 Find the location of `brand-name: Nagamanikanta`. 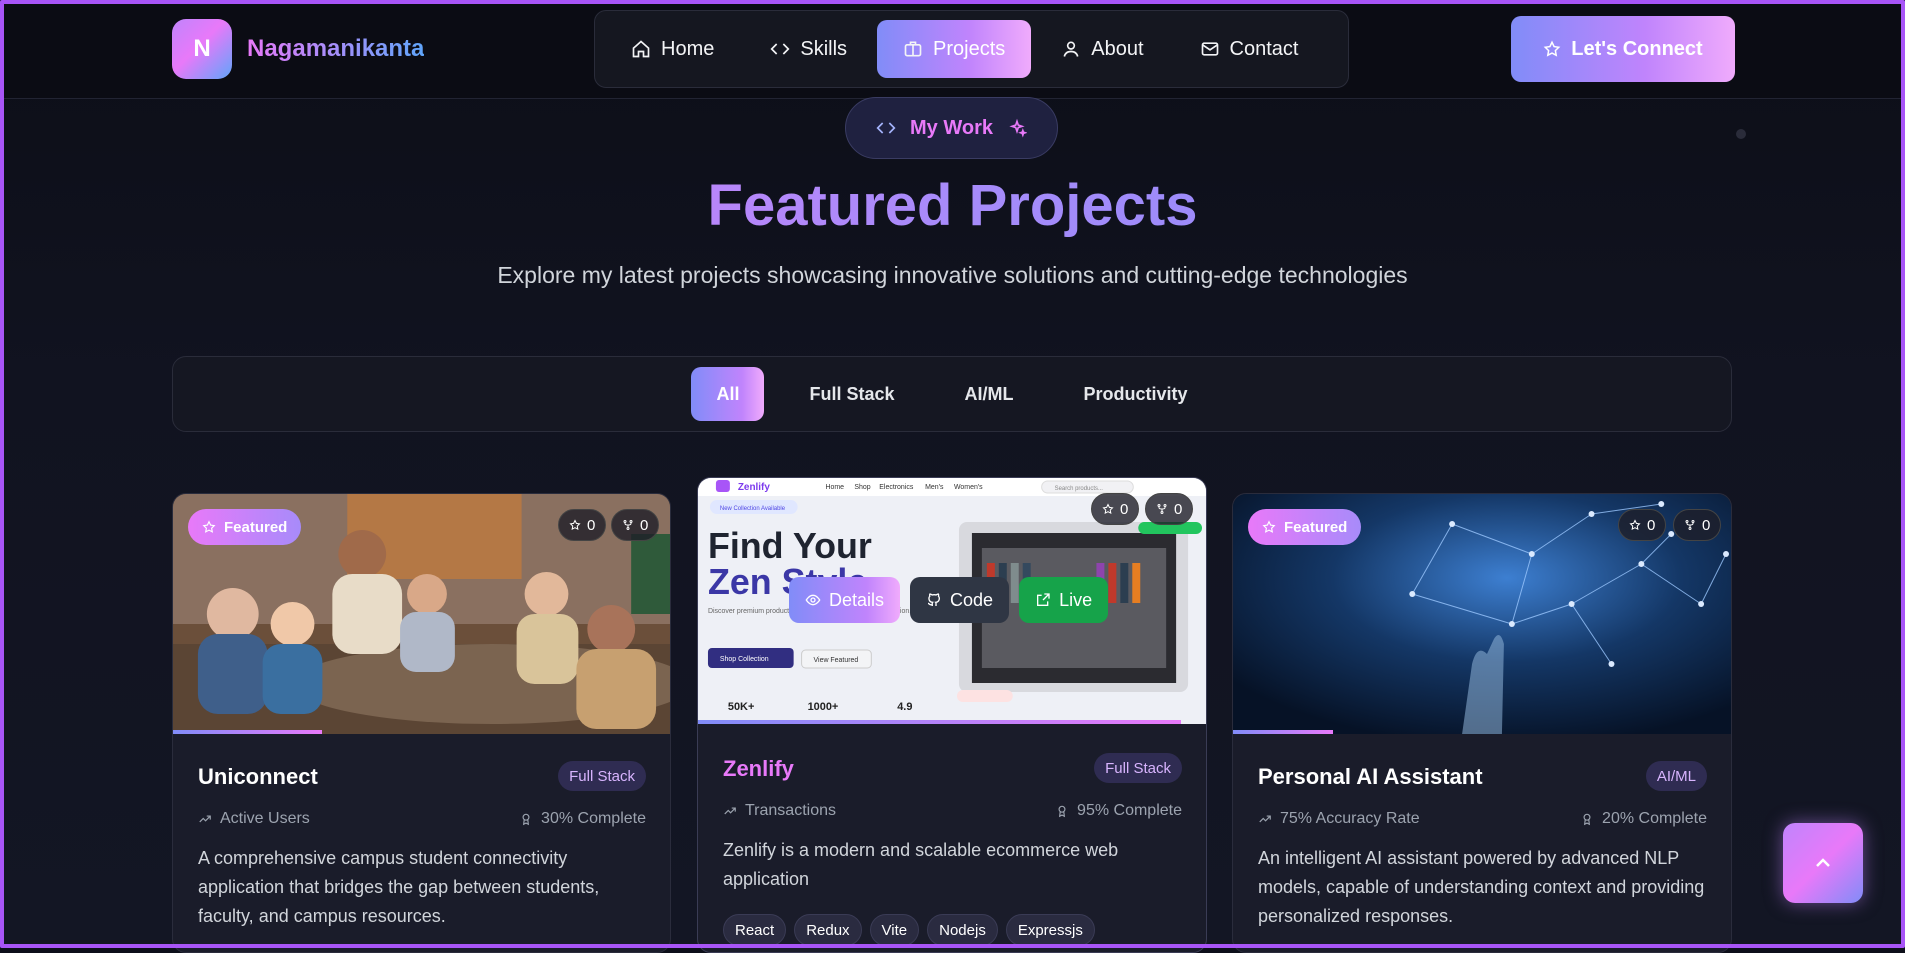

brand-name: Nagamanikanta is located at coordinates (335, 49).